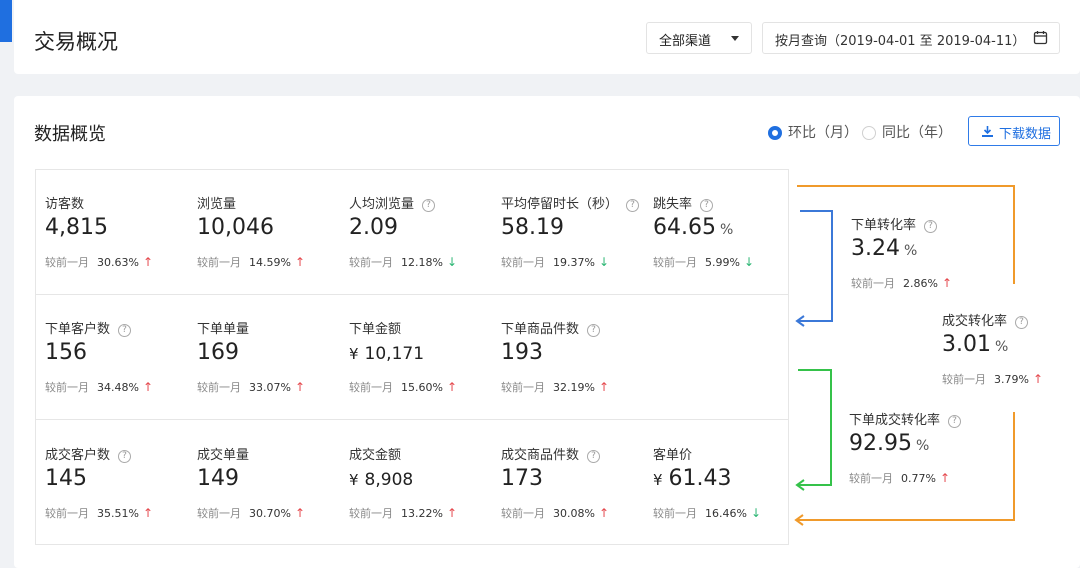 The width and height of the screenshot is (1080, 568). I want to click on flow-arrow-blue, so click(814, 268).